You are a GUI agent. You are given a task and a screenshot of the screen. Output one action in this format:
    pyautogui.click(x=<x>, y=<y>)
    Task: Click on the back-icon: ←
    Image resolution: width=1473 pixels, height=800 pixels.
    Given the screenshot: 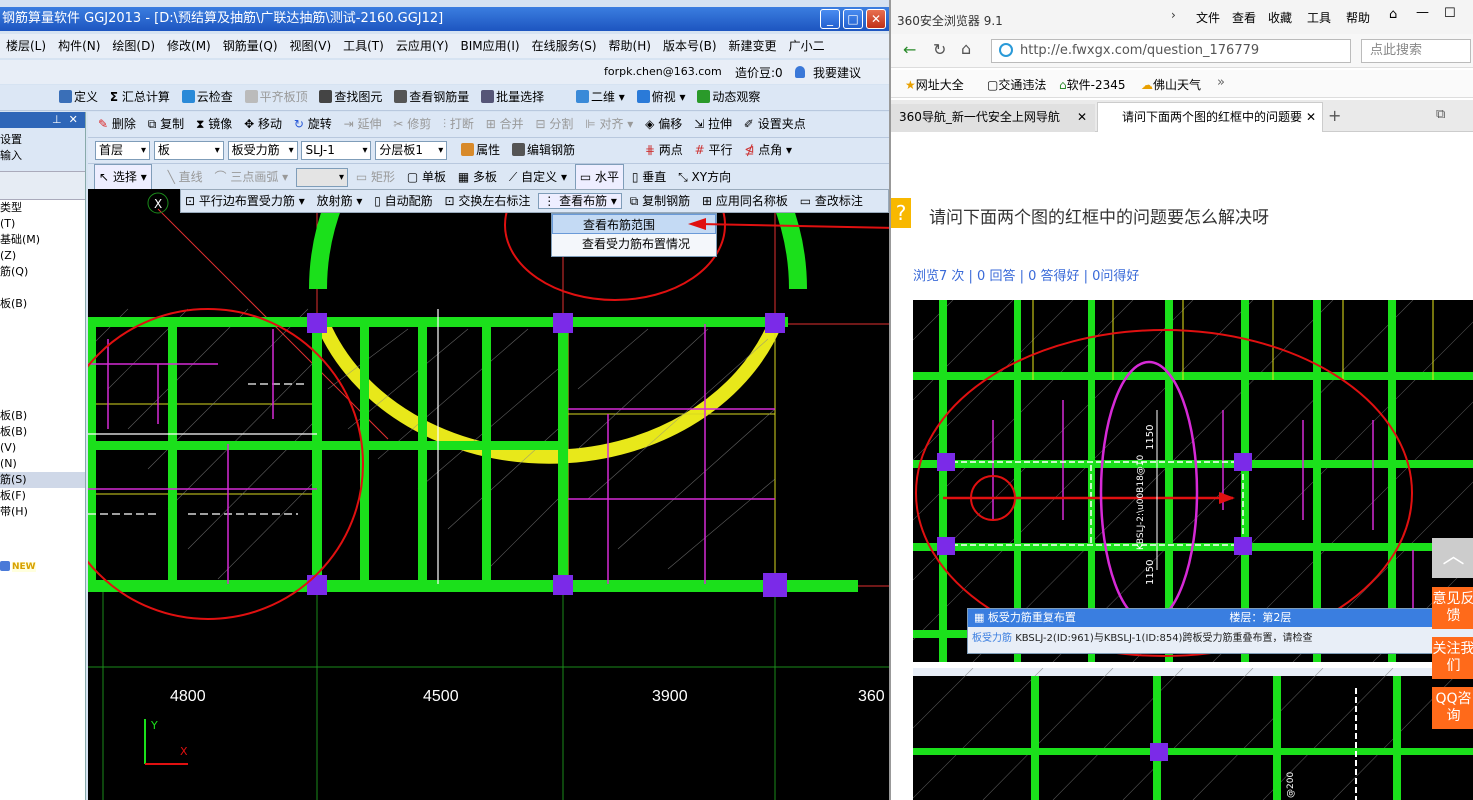 What is the action you would take?
    pyautogui.click(x=909, y=49)
    